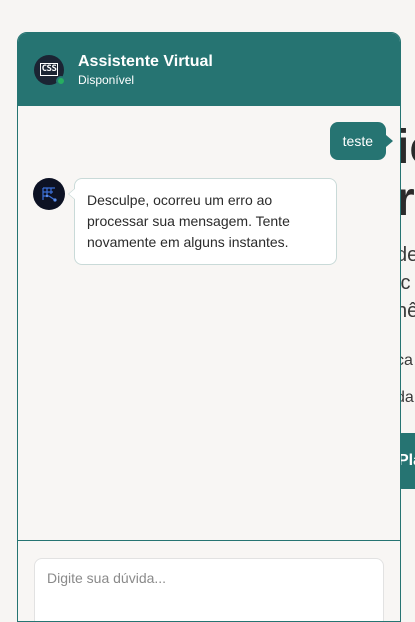  What do you see at coordinates (106, 79) in the screenshot?
I see `chat-status: Disponível` at bounding box center [106, 79].